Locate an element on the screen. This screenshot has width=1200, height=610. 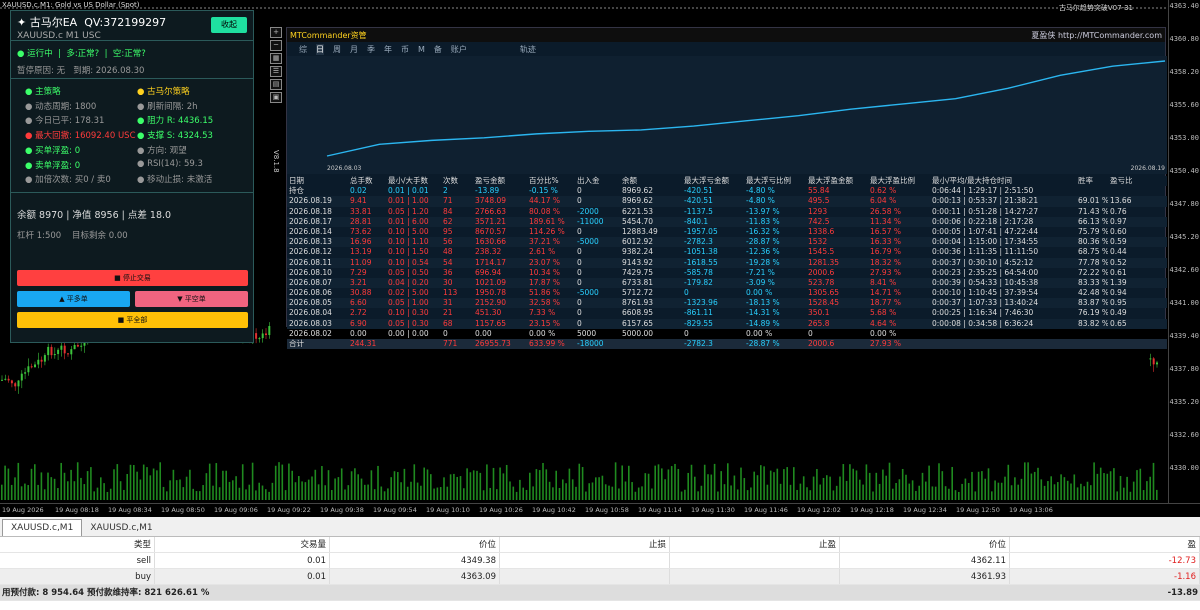
table-cell: 37.21 % is located at coordinates (544, 242).